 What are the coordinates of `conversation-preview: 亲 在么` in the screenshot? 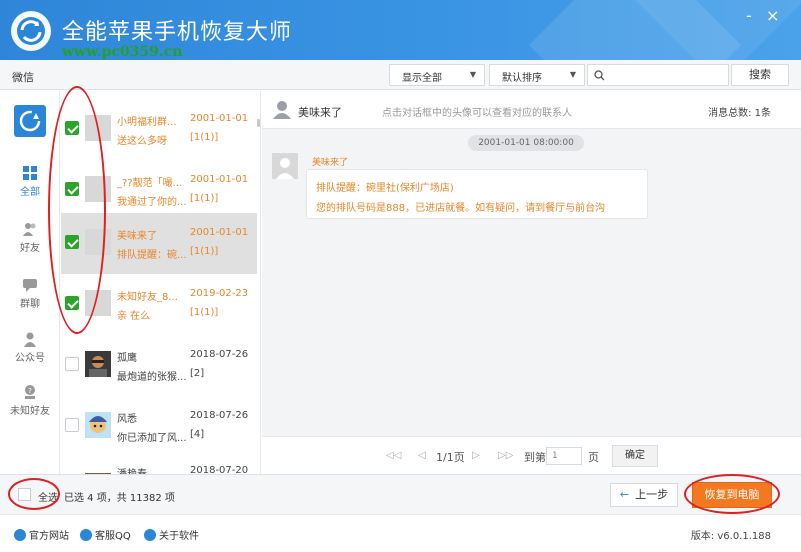 It's located at (134, 316).